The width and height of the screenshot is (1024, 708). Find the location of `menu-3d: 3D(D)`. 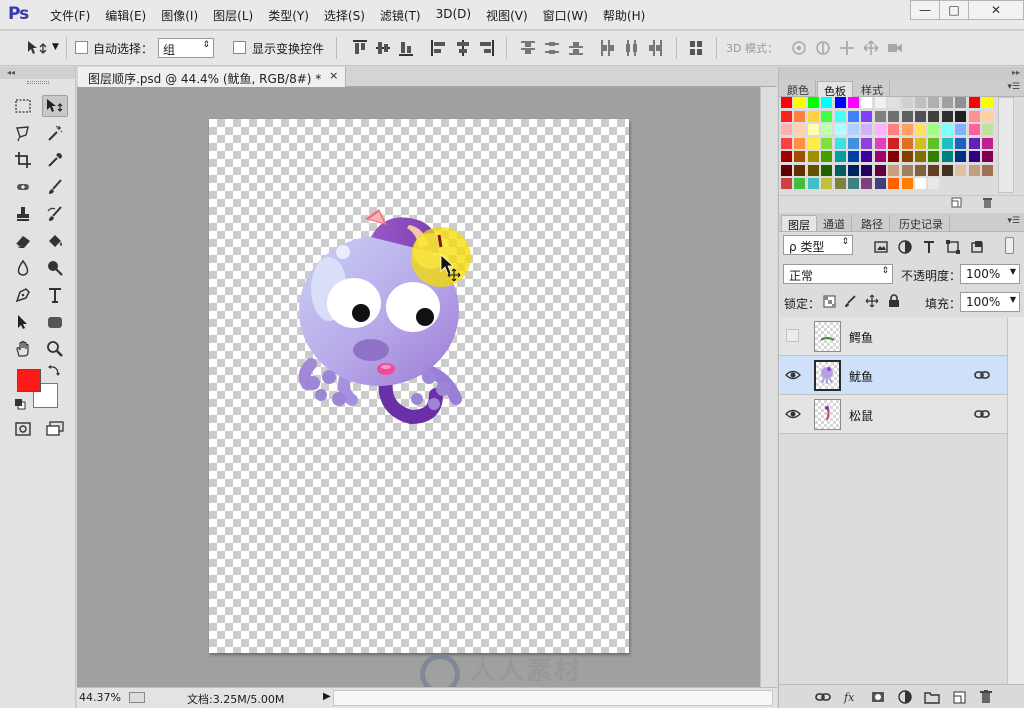

menu-3d: 3D(D) is located at coordinates (453, 15).